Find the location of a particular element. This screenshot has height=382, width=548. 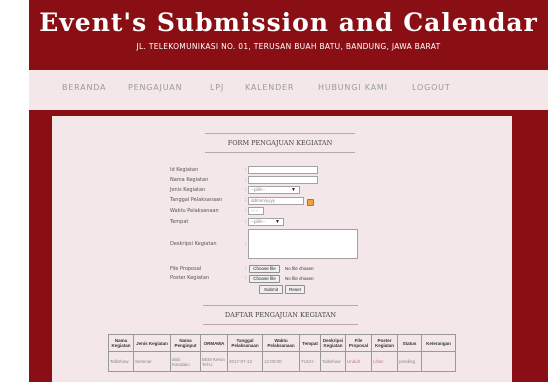

unduh-link: Unduh is located at coordinates (358, 361).